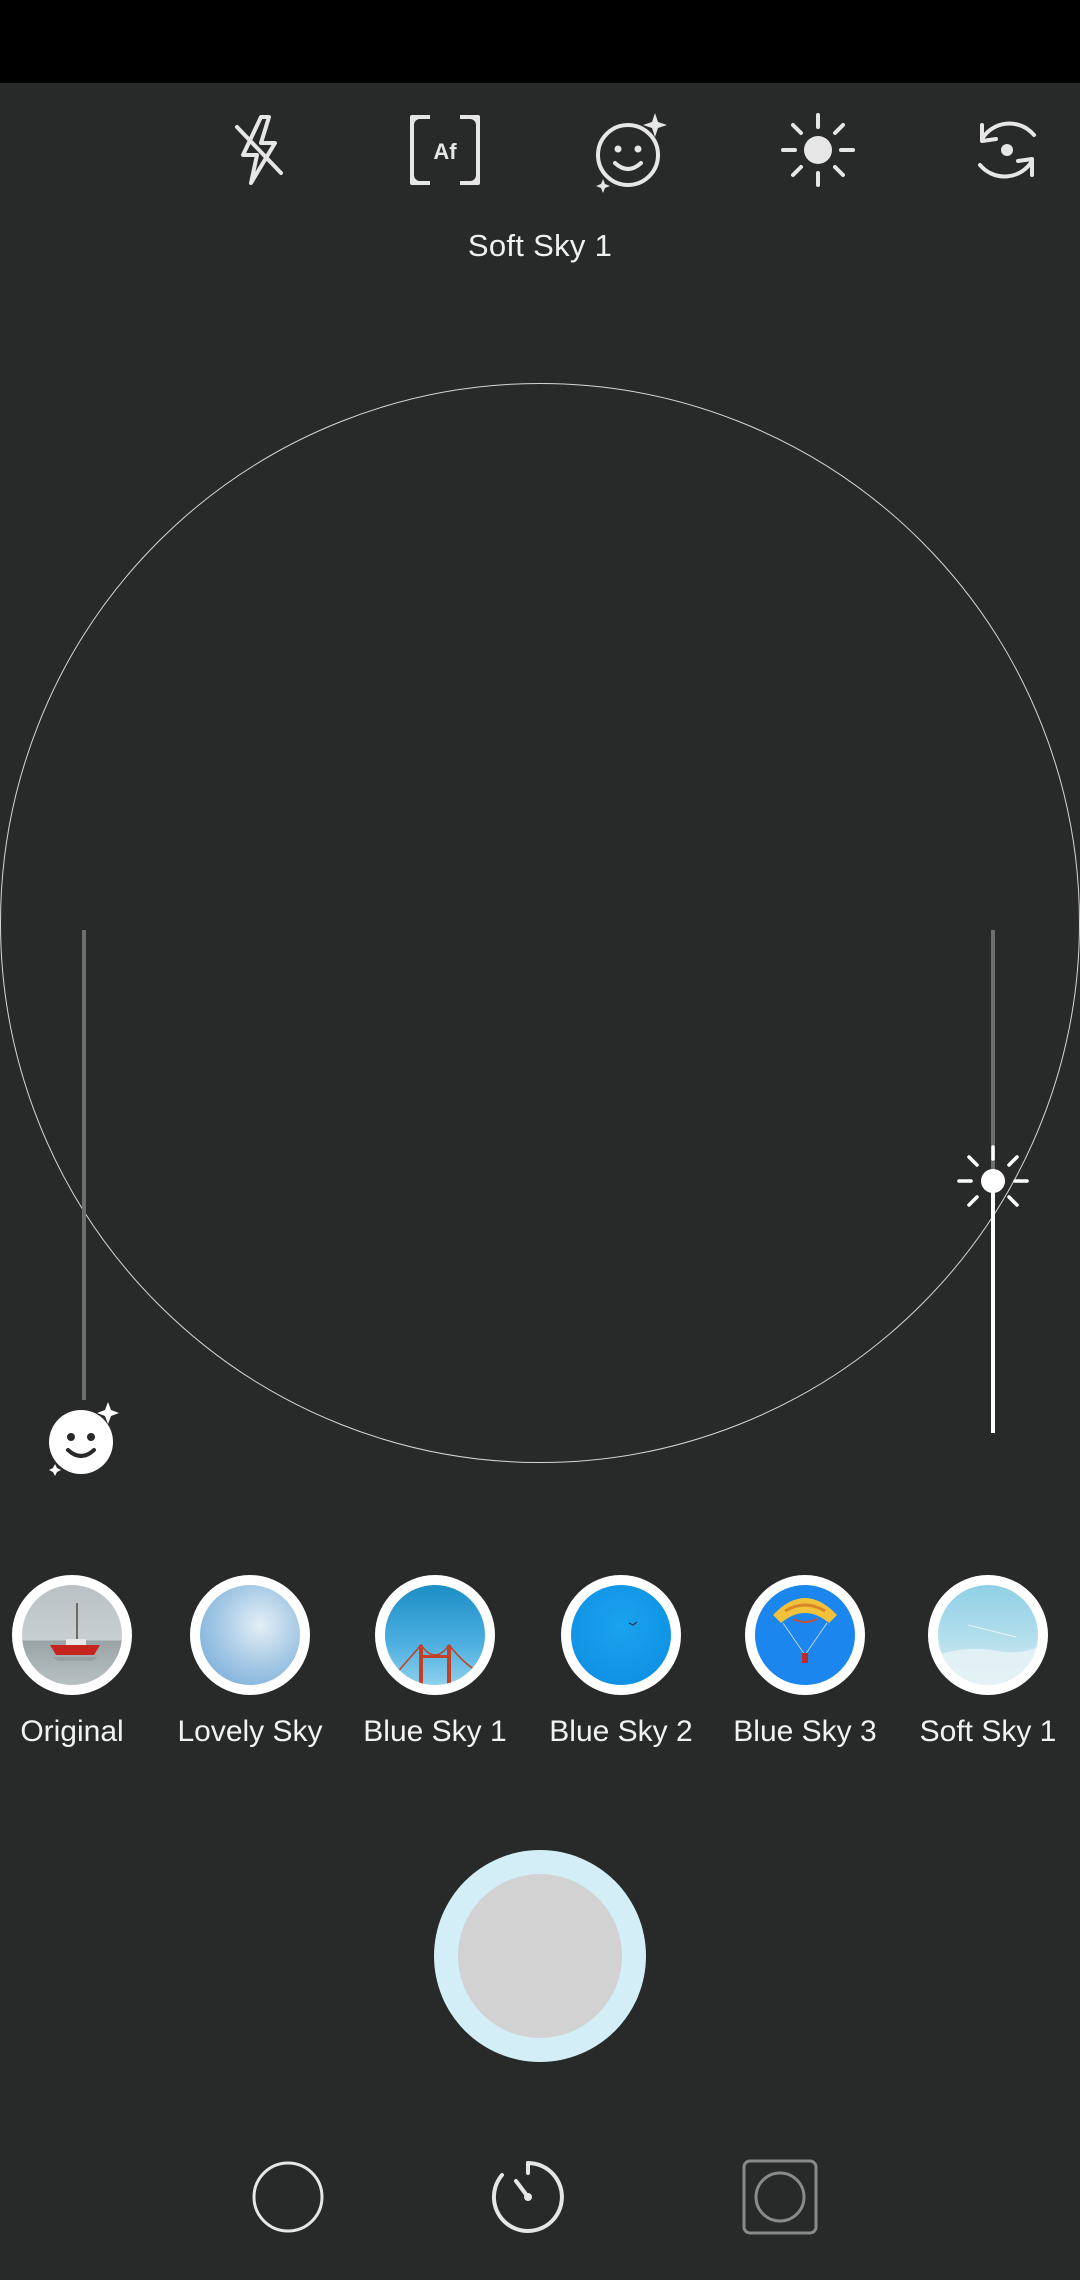  Describe the element at coordinates (435, 1731) in the screenshot. I see `filter-label: Blue Sky 1` at that location.